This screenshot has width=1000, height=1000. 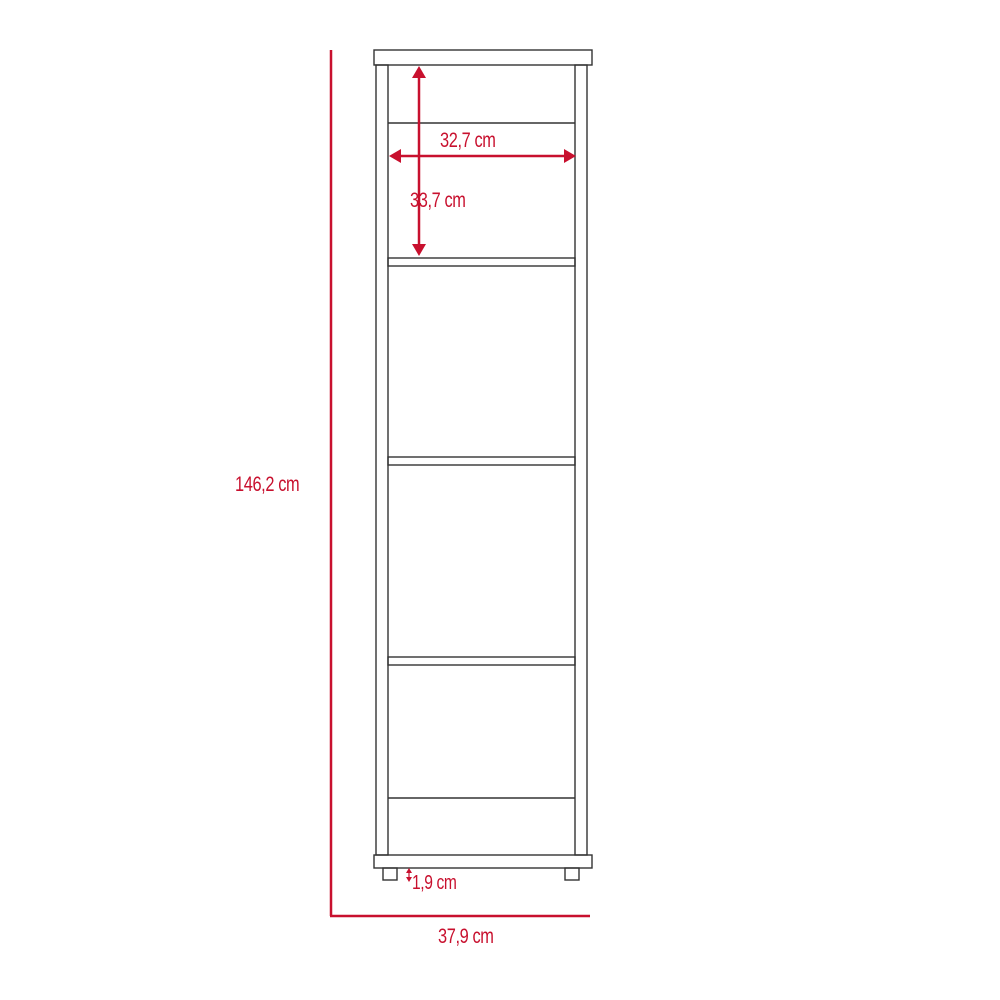 I want to click on inner-width-label: 32,7 cm, so click(x=468, y=140).